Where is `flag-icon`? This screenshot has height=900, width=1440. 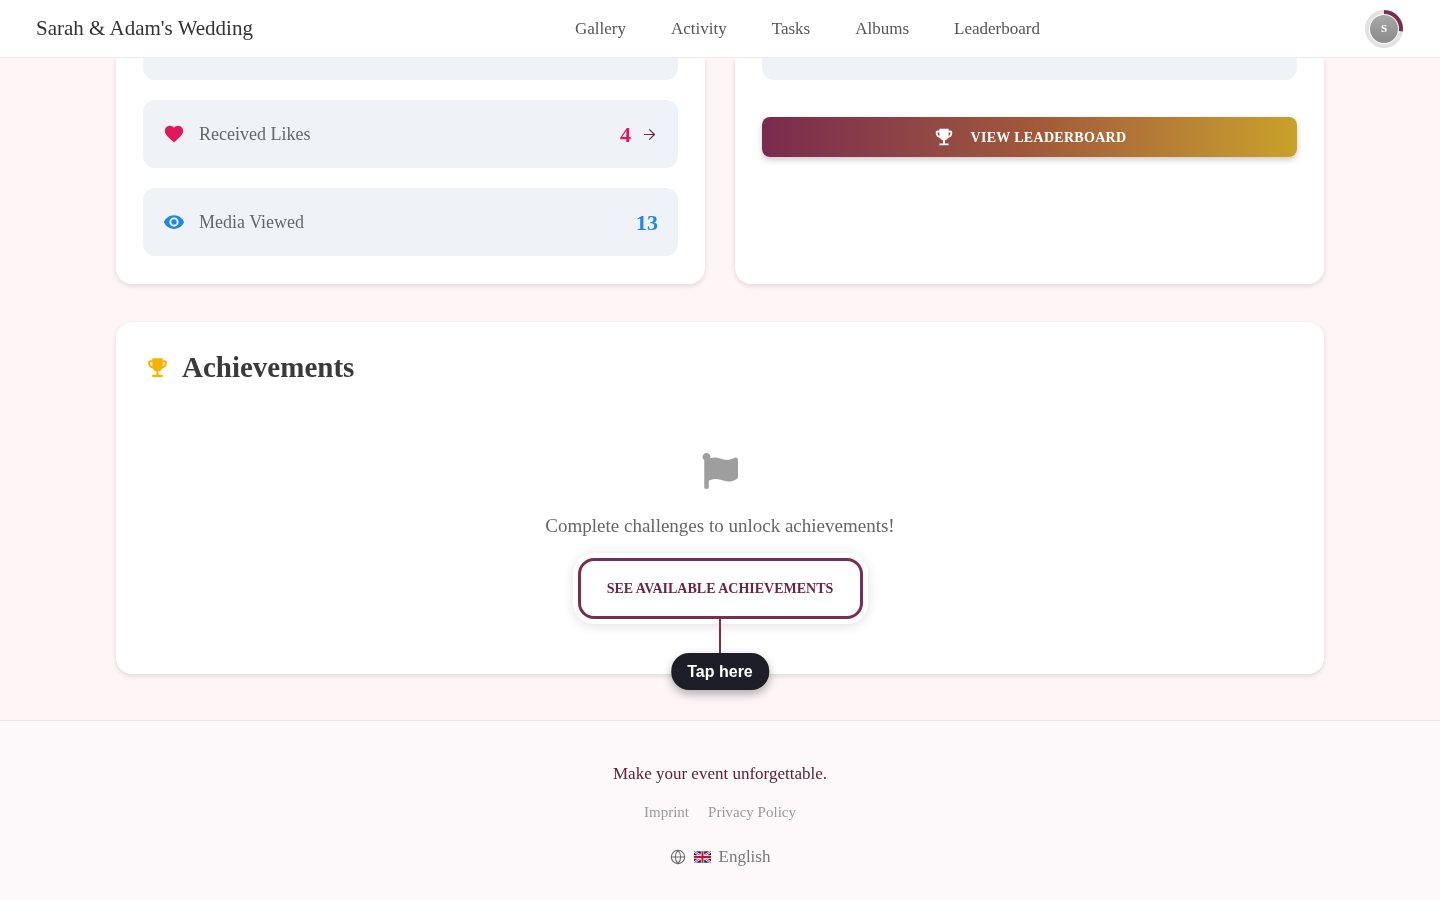
flag-icon is located at coordinates (720, 471).